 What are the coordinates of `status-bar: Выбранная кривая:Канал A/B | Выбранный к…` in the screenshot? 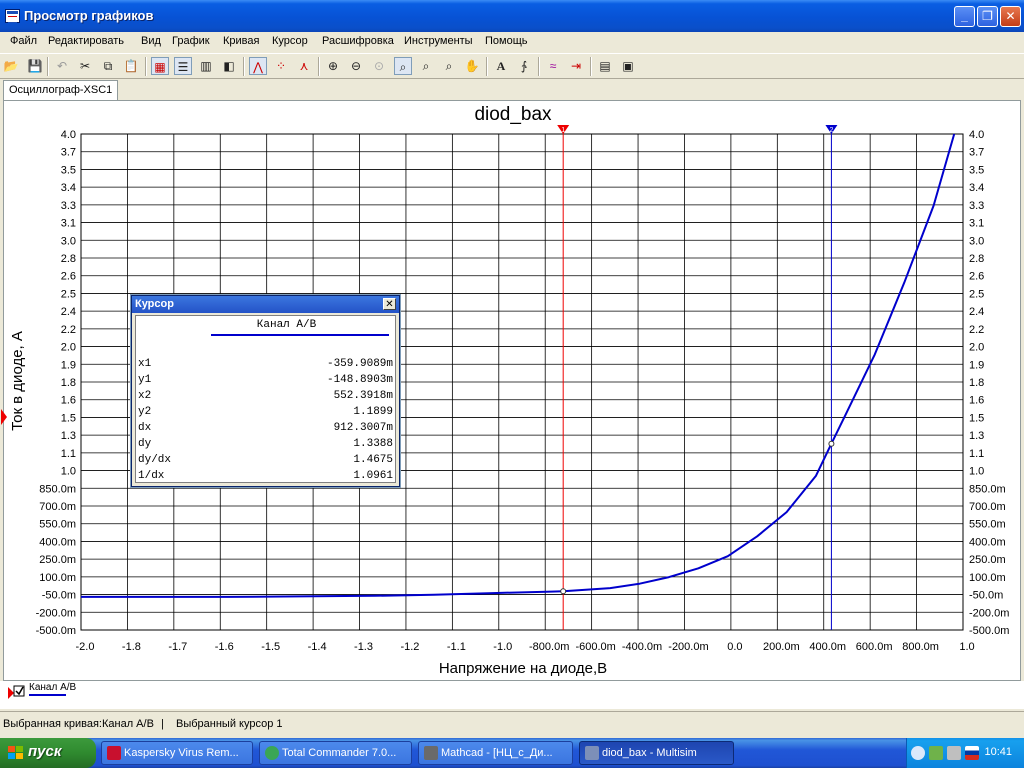 It's located at (512, 723).